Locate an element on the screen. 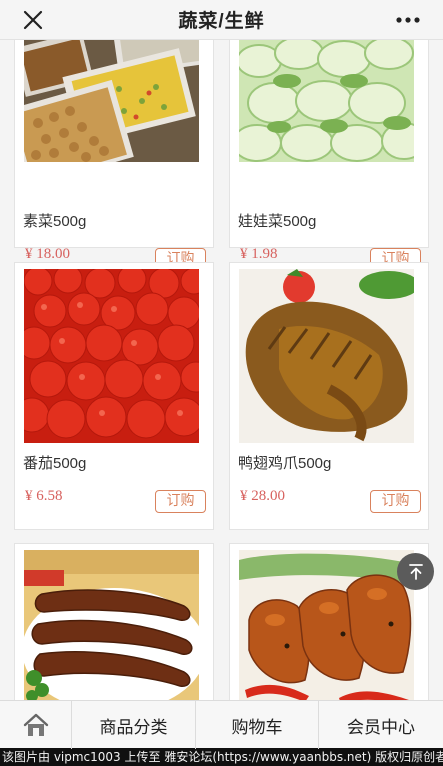 Image resolution: width=443 pixels, height=766 pixels. product-name: 鸭翅鸡爪500g is located at coordinates (285, 463).